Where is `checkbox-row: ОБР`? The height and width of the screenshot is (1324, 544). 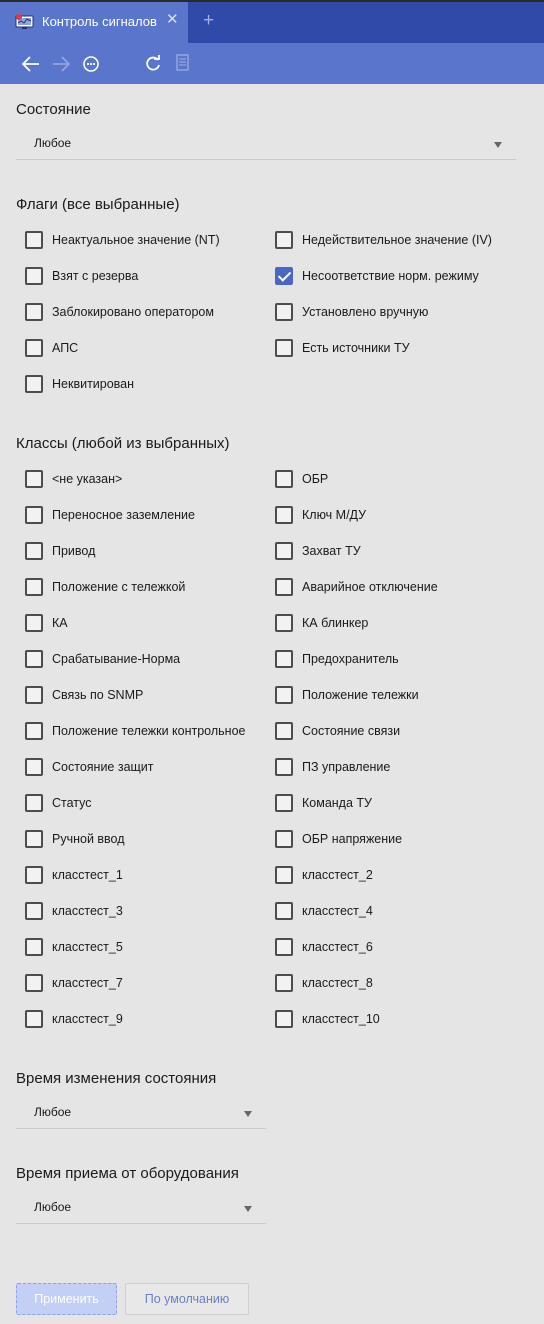 checkbox-row: ОБР is located at coordinates (301, 479).